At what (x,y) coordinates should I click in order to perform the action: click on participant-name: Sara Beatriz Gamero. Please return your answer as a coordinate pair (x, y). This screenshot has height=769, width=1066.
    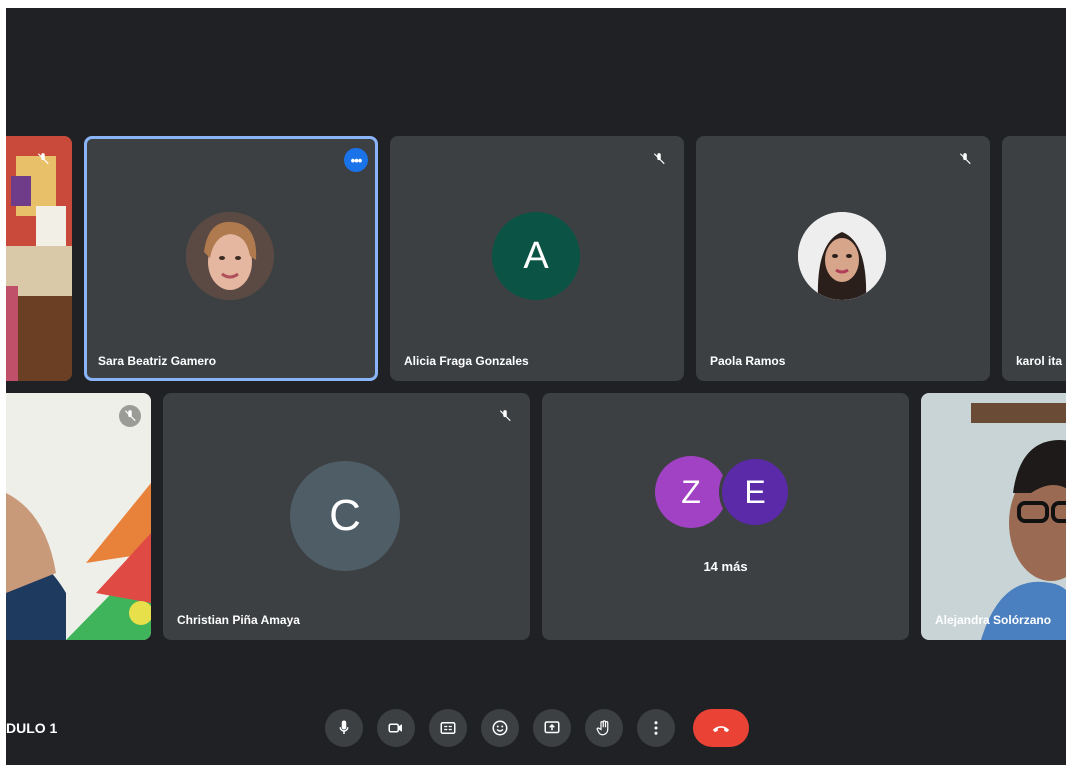
    Looking at the image, I should click on (157, 361).